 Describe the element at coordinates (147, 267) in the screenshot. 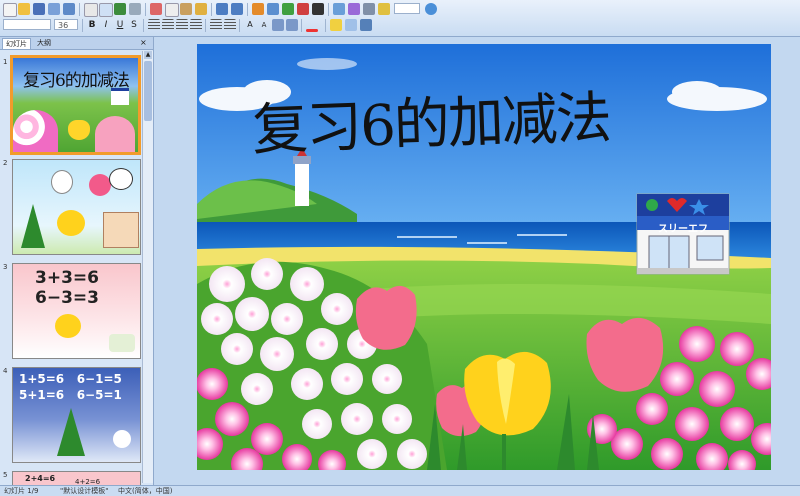

I see `thumbnail-scrollbar: ▲` at that location.